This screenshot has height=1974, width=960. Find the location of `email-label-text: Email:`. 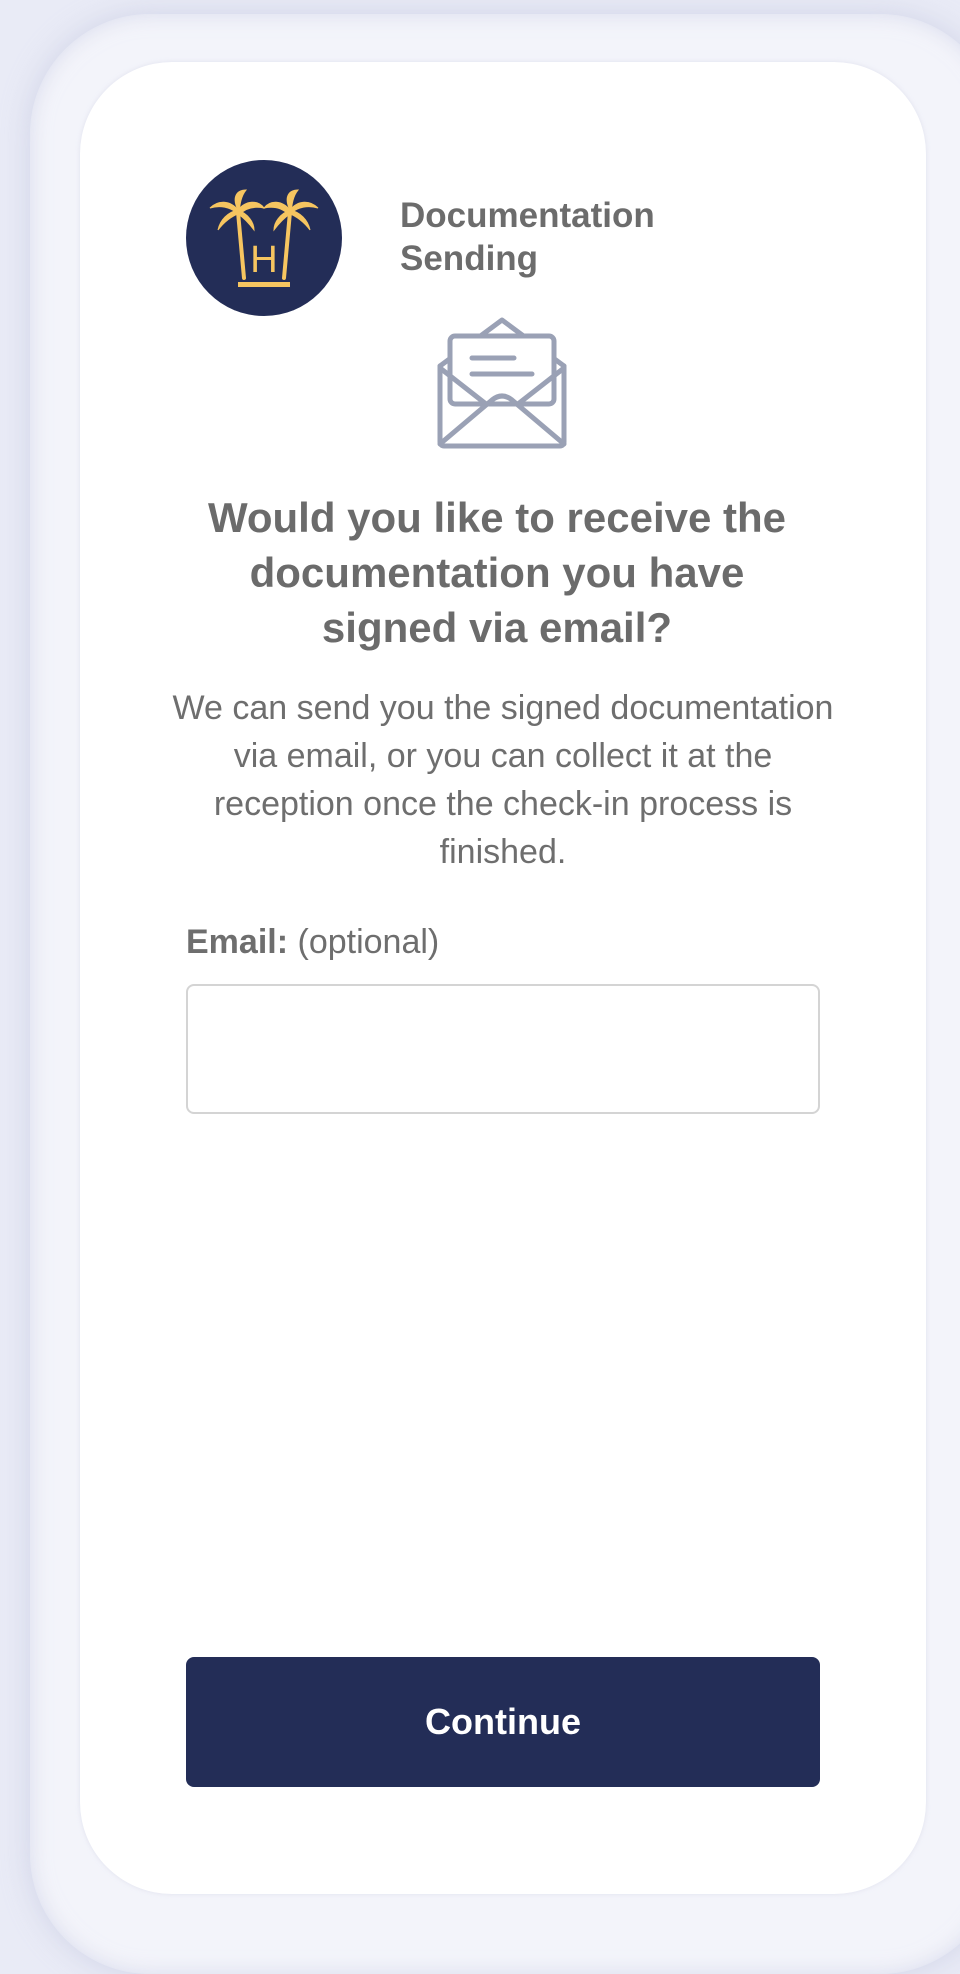

email-label-text: Email: is located at coordinates (237, 942).